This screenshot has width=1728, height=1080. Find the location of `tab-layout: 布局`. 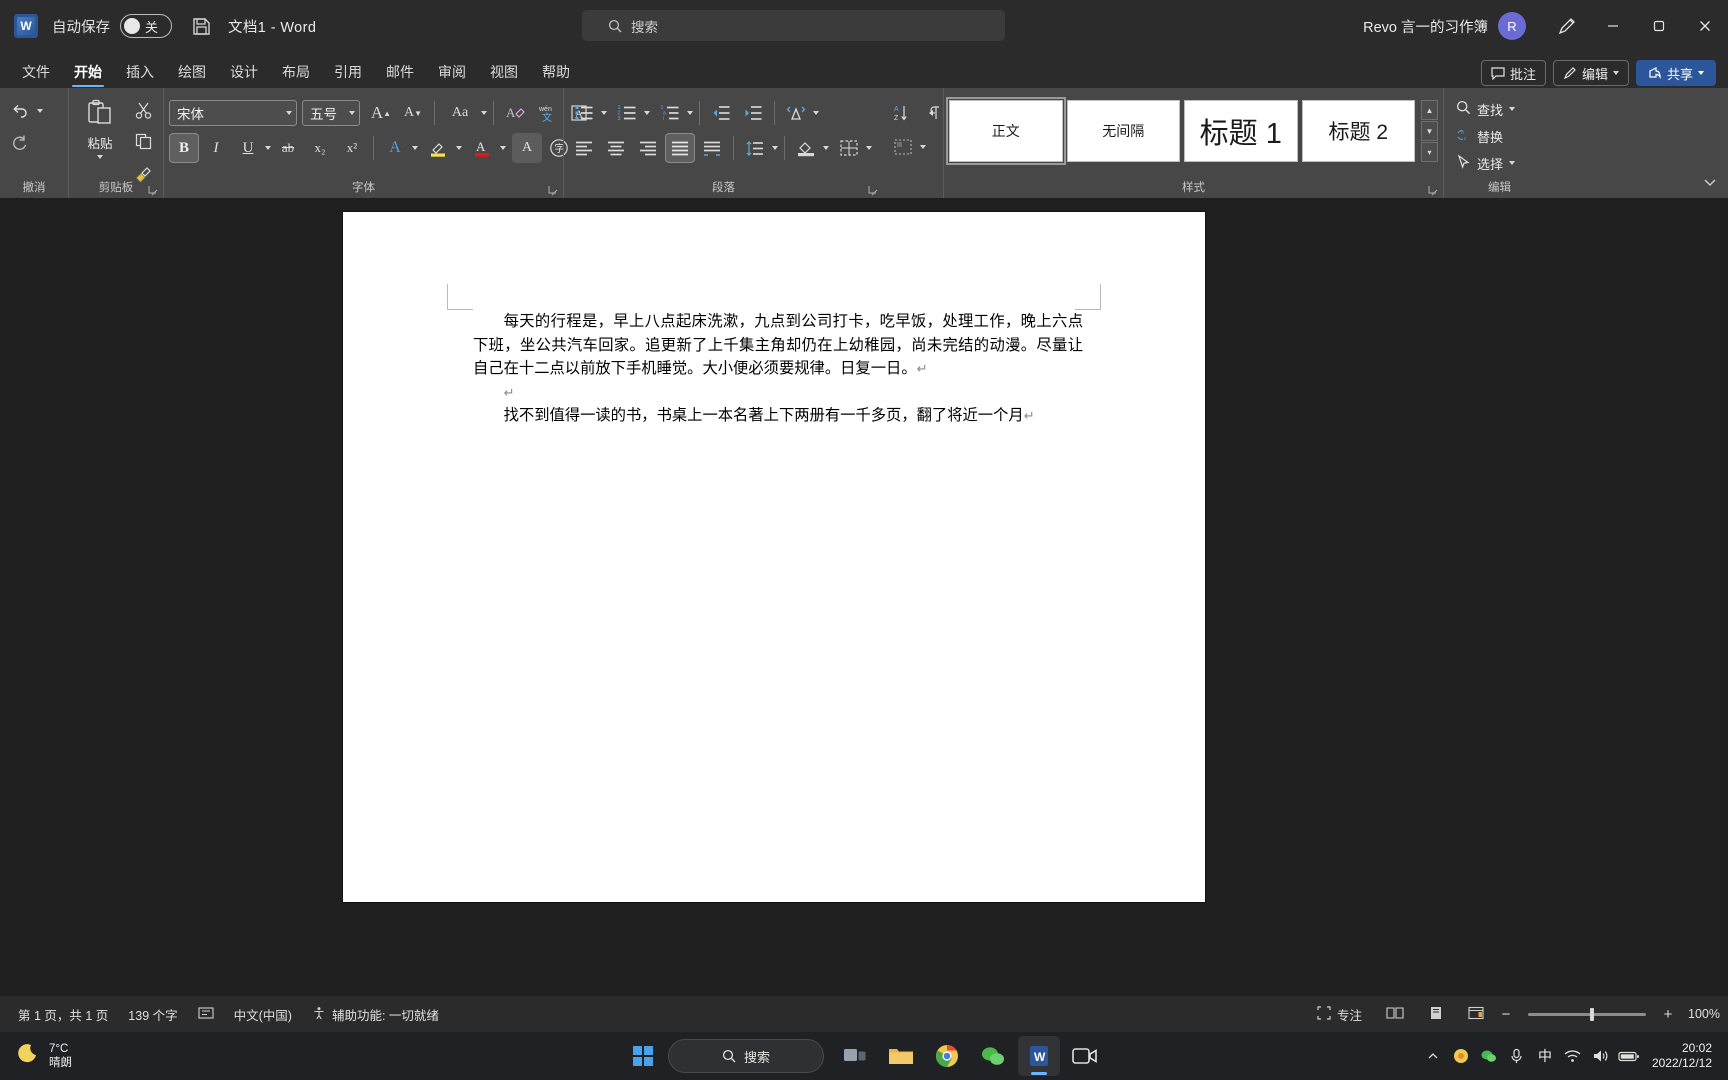

tab-layout: 布局 is located at coordinates (296, 72).